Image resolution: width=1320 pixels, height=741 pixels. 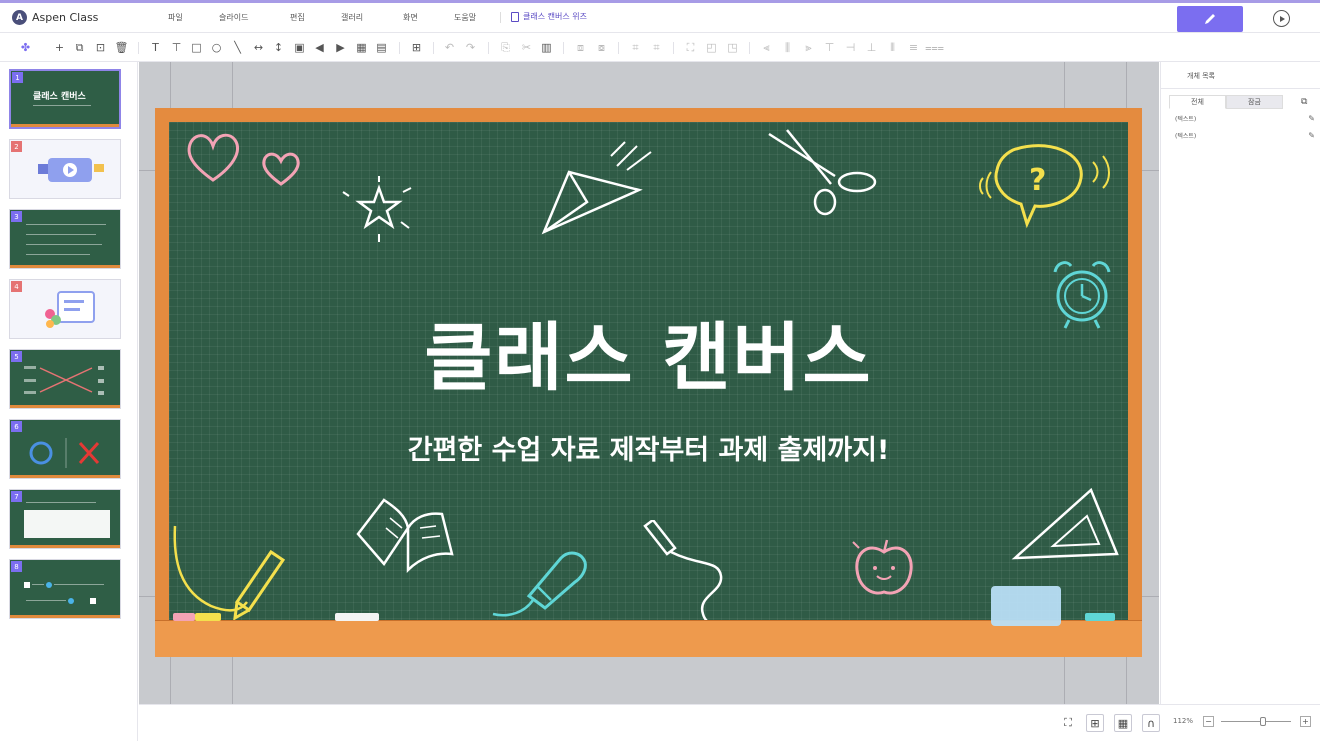 What do you see at coordinates (546, 47) in the screenshot?
I see `paste-icon: ▥` at bounding box center [546, 47].